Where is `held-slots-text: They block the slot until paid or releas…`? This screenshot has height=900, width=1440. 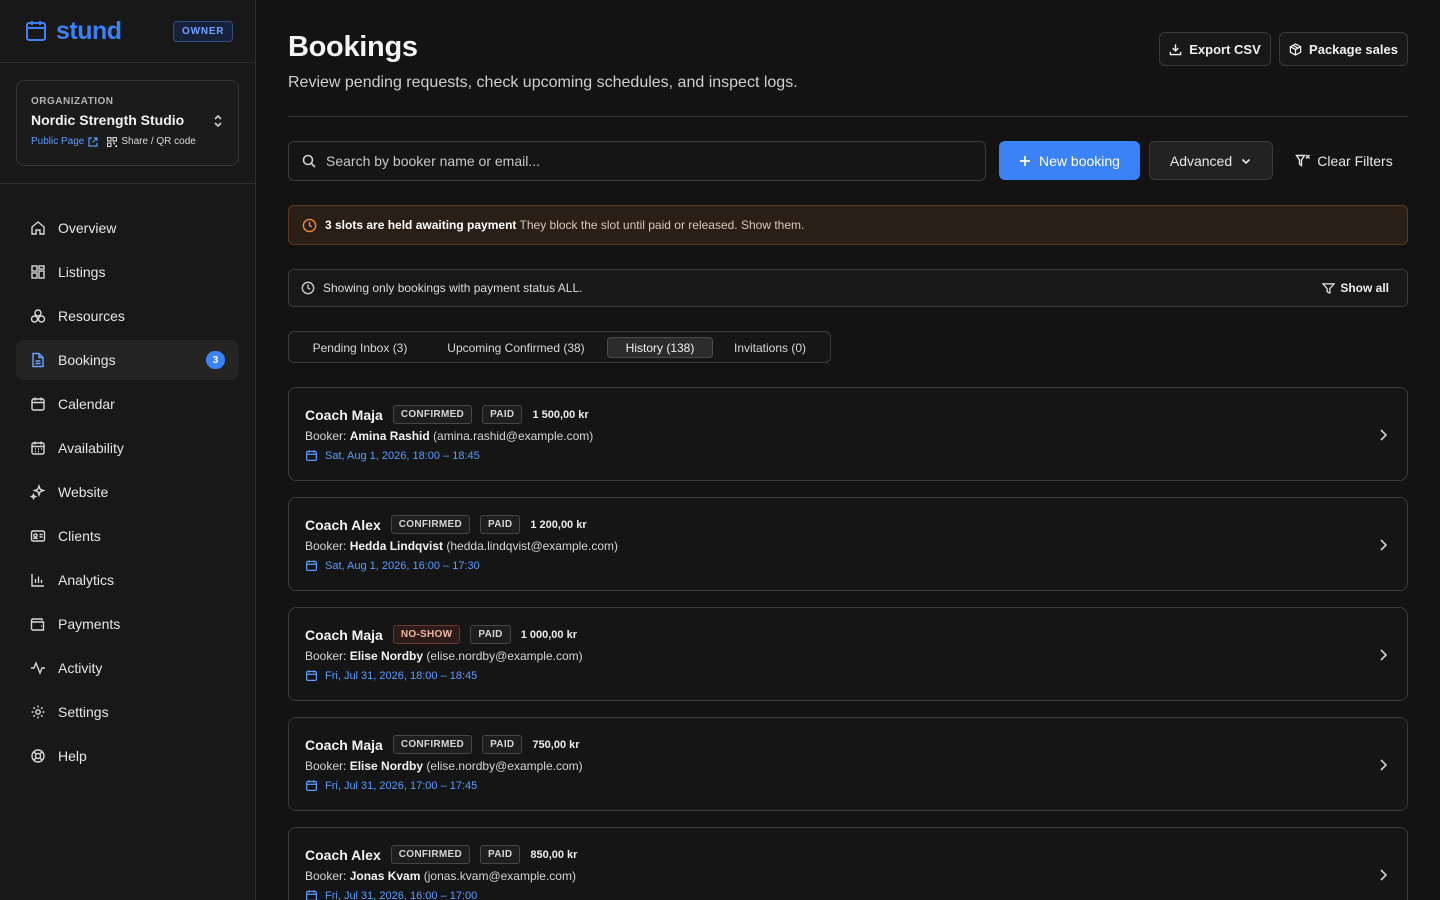
held-slots-text: They block the slot until paid or releas… is located at coordinates (662, 225).